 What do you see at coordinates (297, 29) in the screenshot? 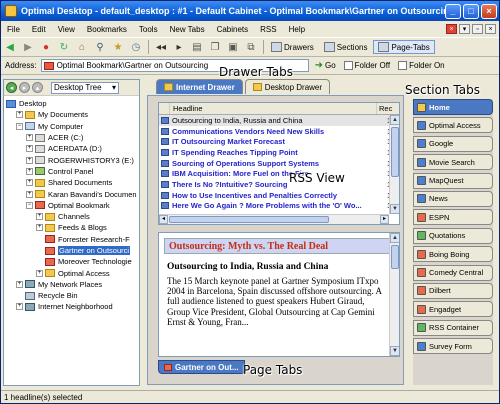
I see `menu-help: Help` at bounding box center [297, 29].